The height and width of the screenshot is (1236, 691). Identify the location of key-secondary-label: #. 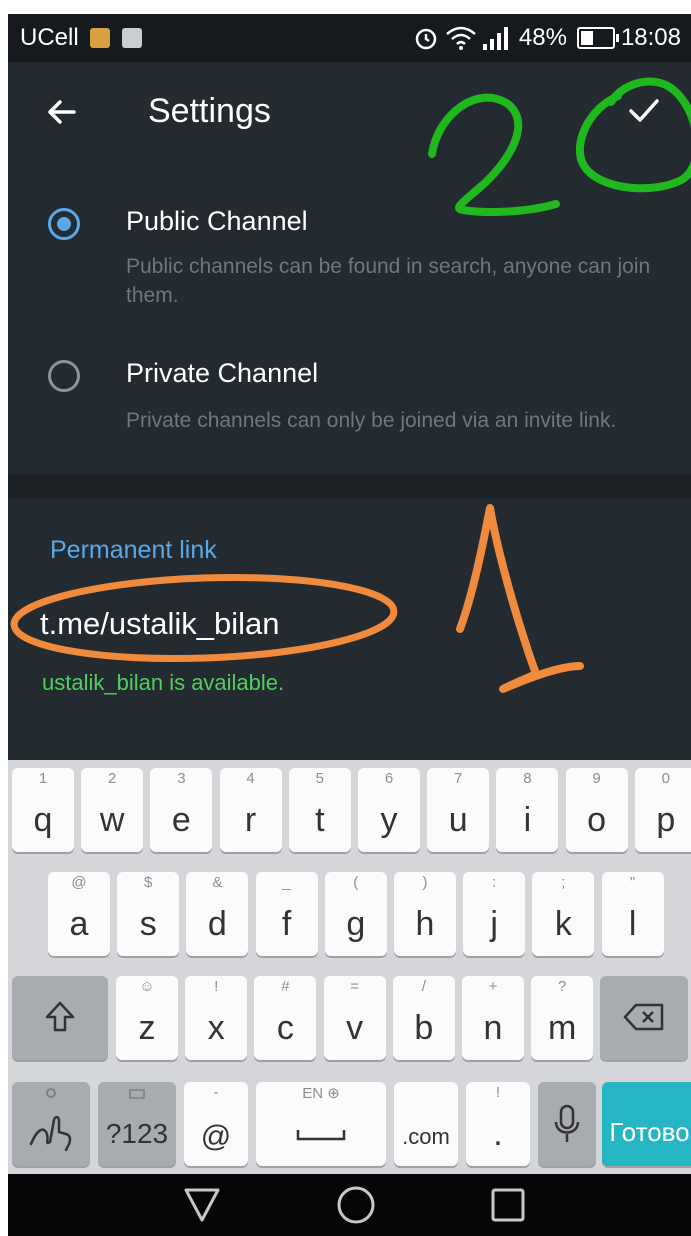
(285, 986).